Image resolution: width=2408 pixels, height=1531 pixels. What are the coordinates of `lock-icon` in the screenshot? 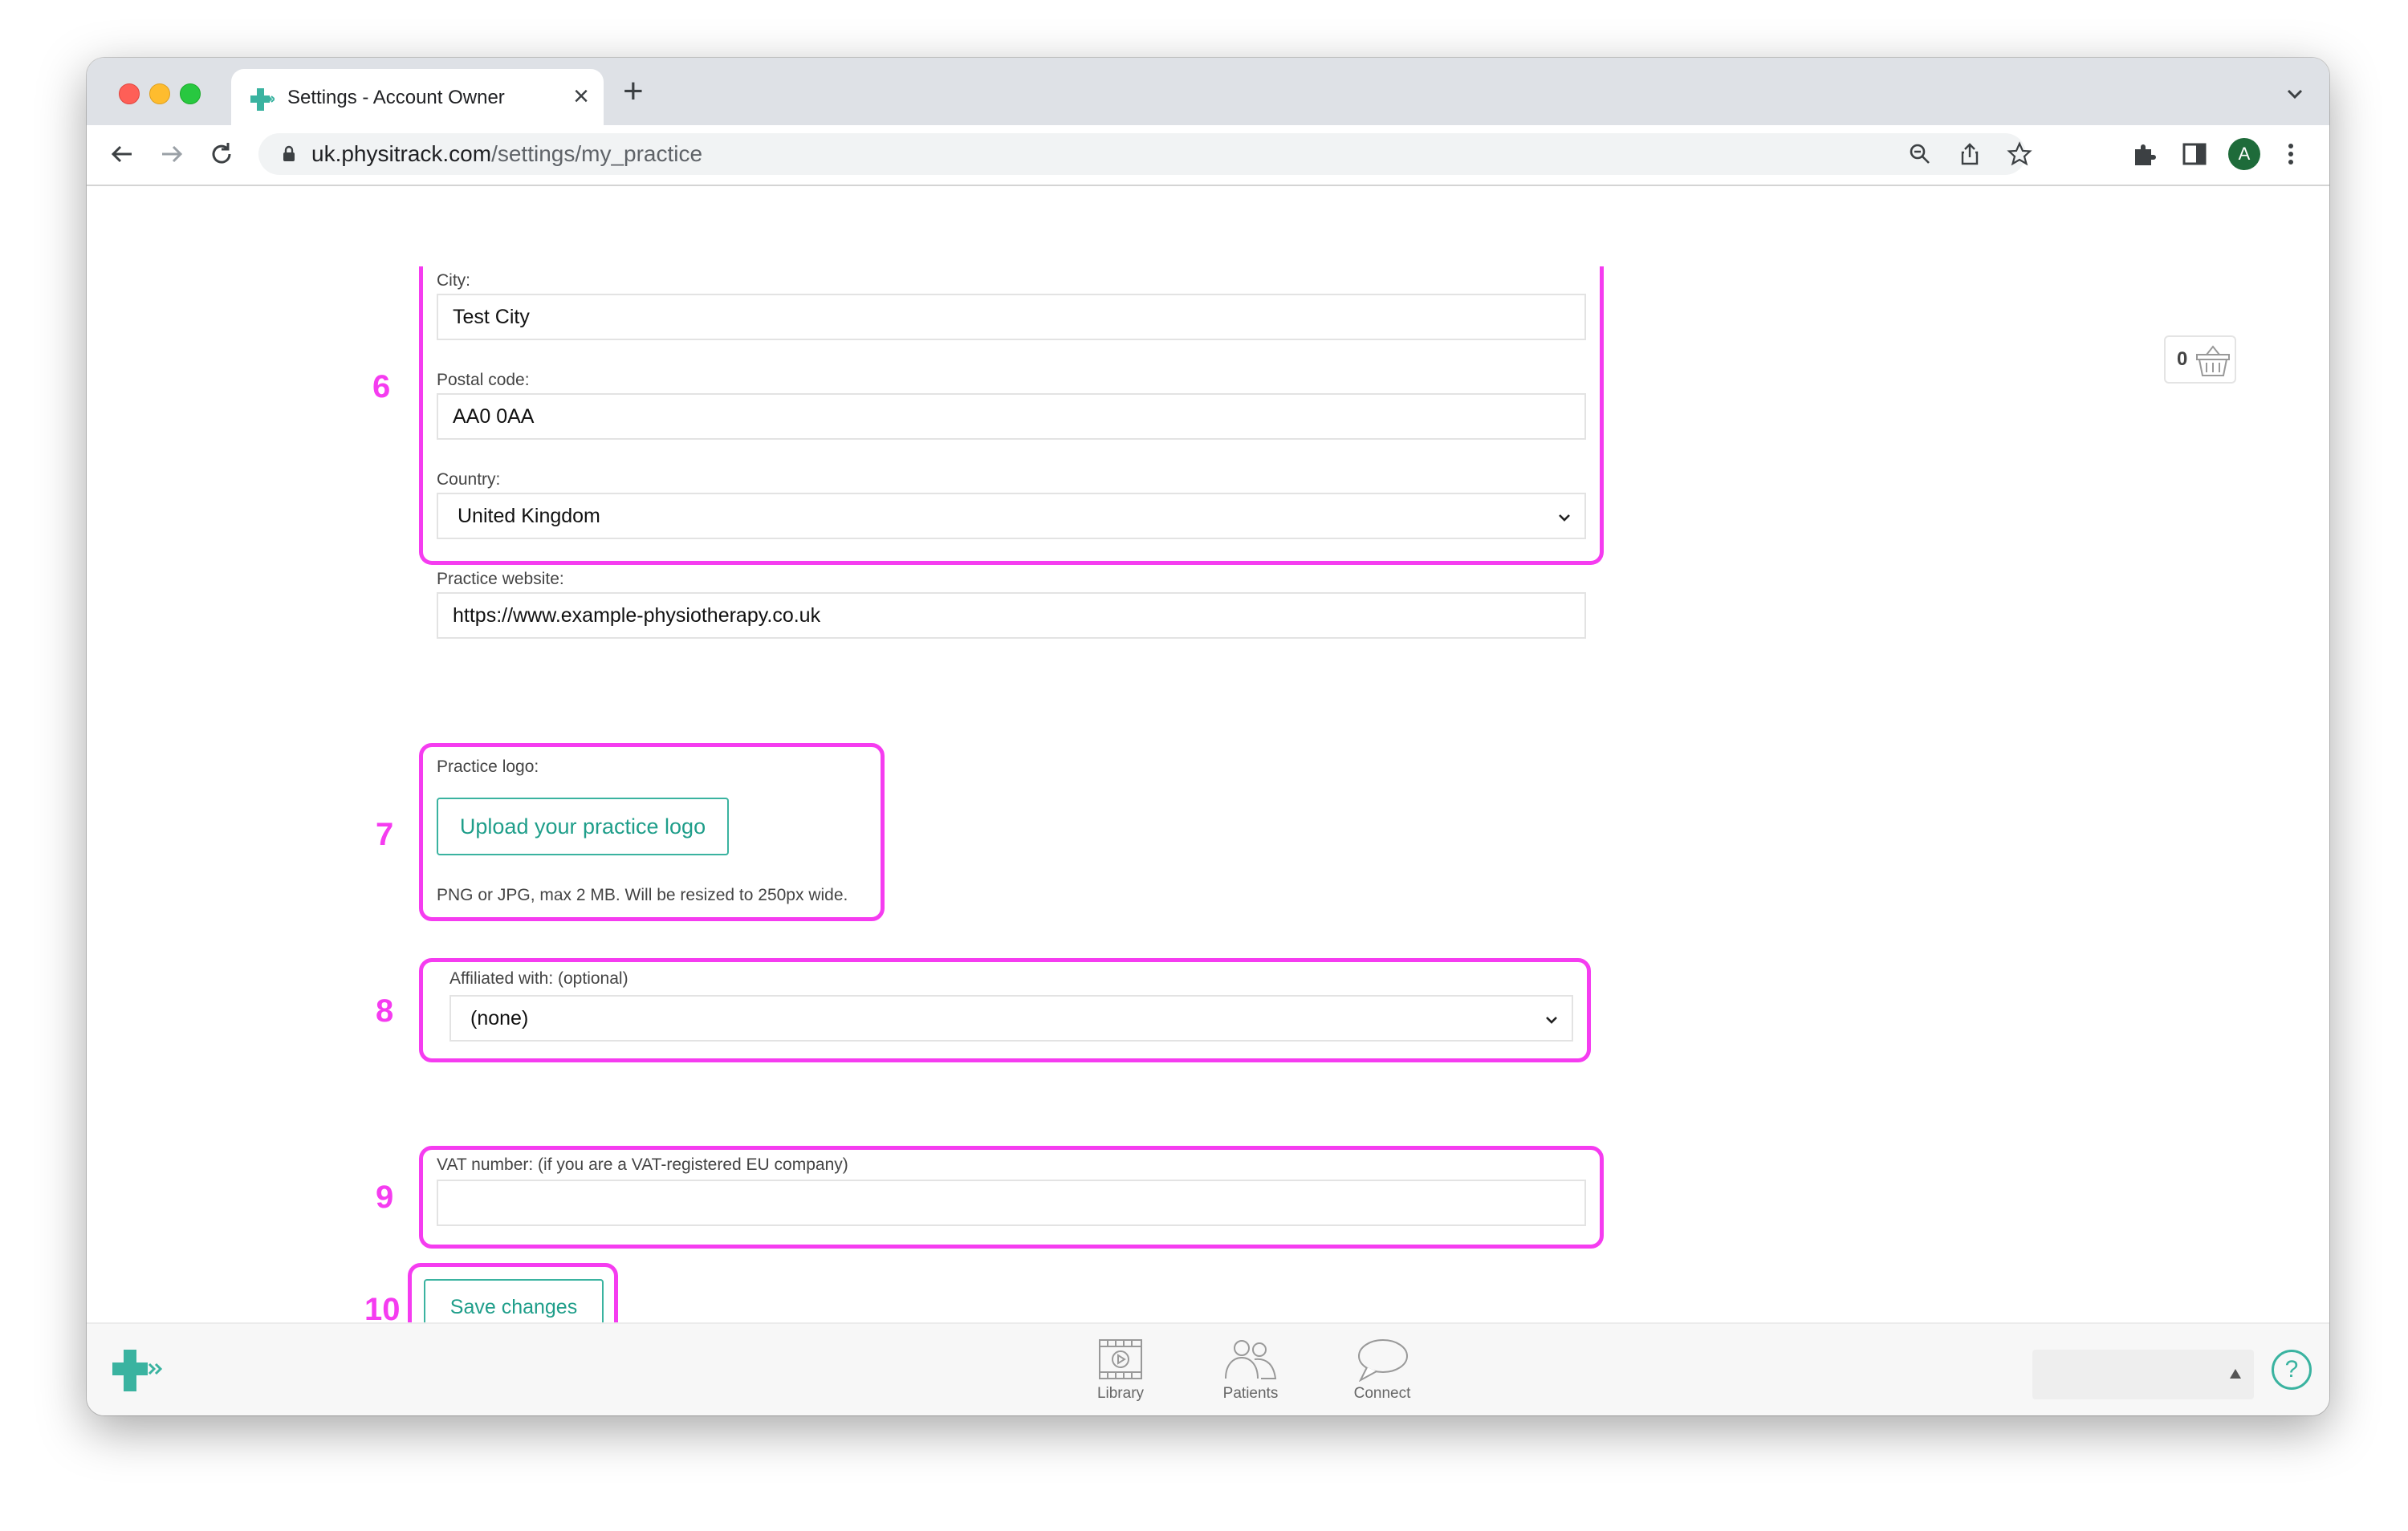 It's located at (289, 153).